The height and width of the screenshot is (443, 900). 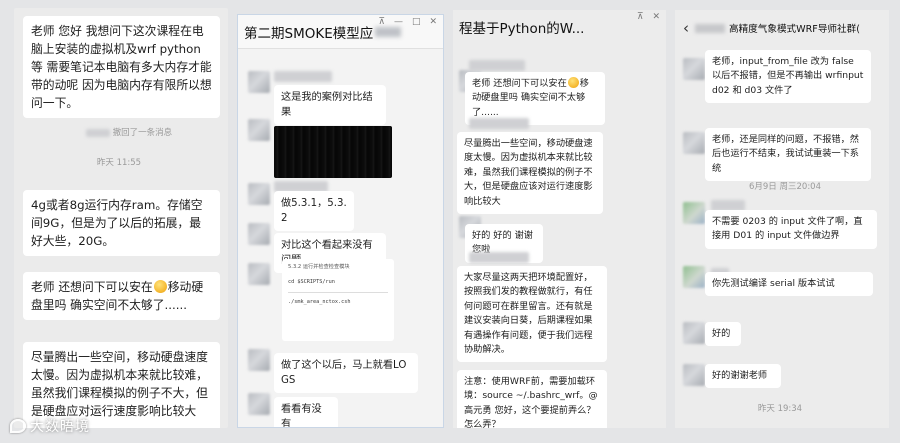 I want to click on chat-bubble: 你先测试编译 serial 版本试试, so click(x=789, y=284).